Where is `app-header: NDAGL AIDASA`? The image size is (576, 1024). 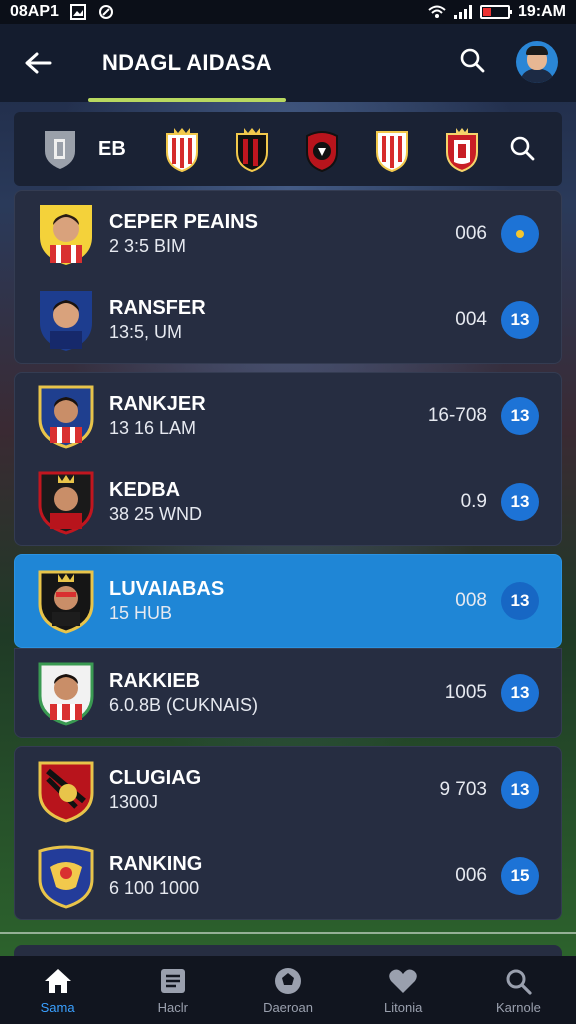 app-header: NDAGL AIDASA is located at coordinates (288, 63).